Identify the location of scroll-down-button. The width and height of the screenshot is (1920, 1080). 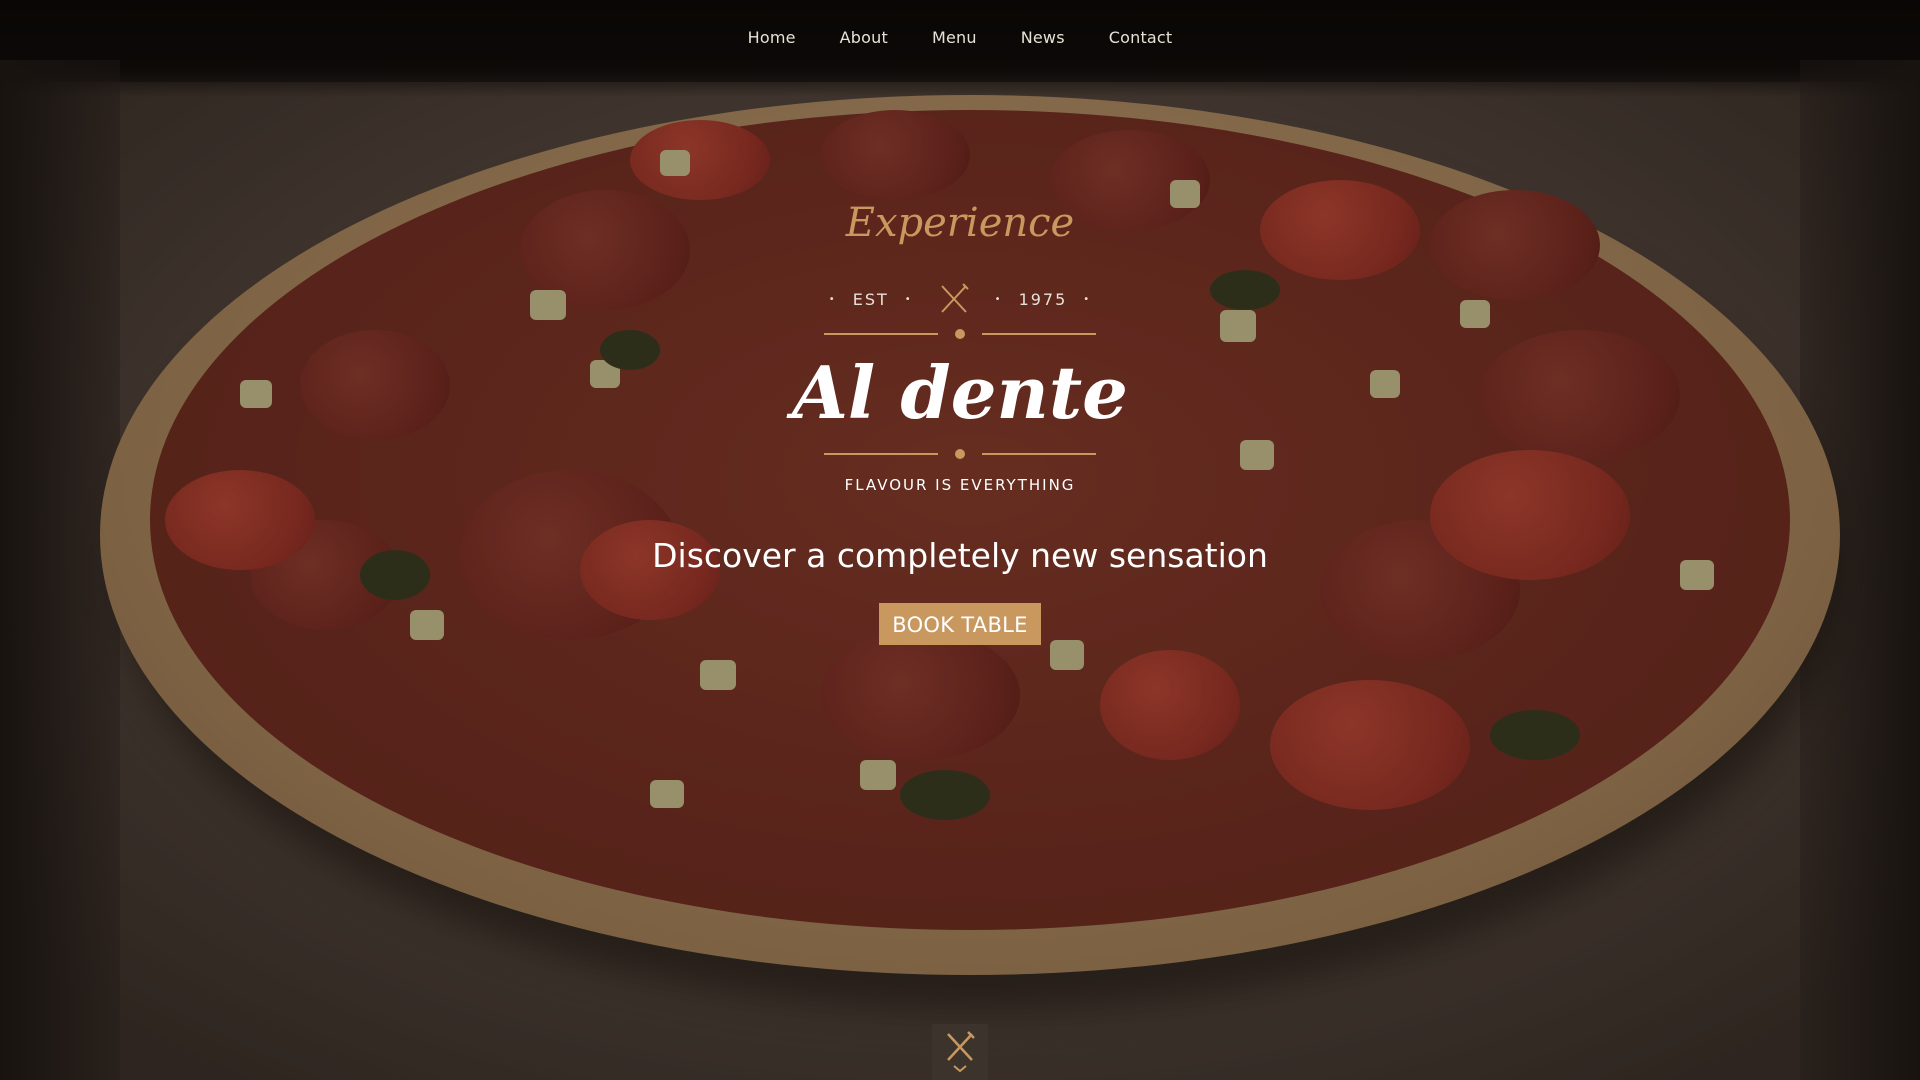
(960, 1052).